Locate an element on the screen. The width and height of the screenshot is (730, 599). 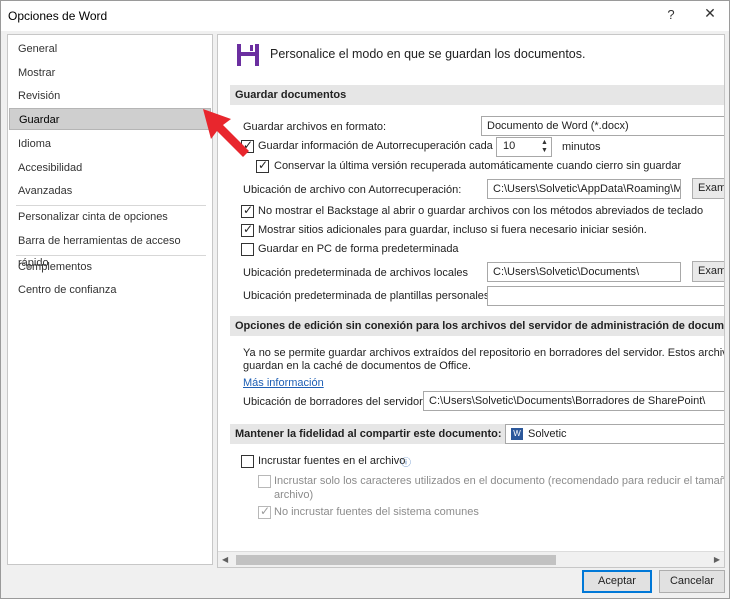
sidebar-item-barra-acceso-rapido: Barra de herramientas de acceso rápido is located at coordinates (110, 249).